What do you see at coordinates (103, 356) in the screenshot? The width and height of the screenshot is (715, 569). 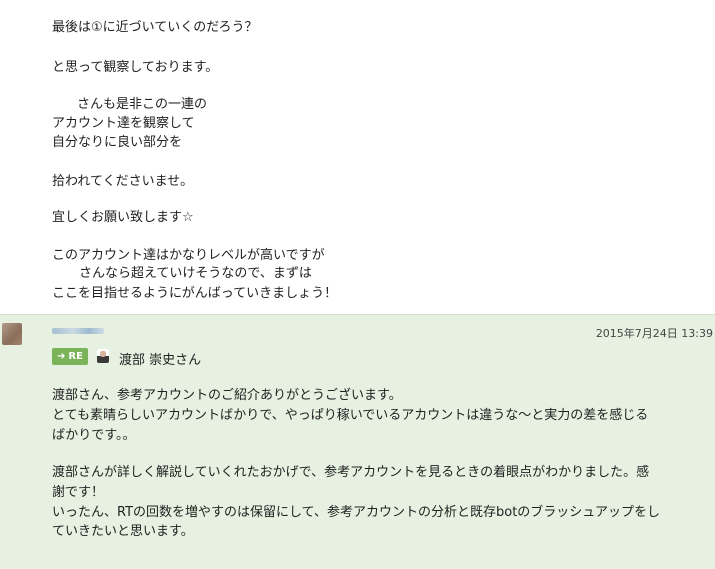 I see `reply-to-avatar` at bounding box center [103, 356].